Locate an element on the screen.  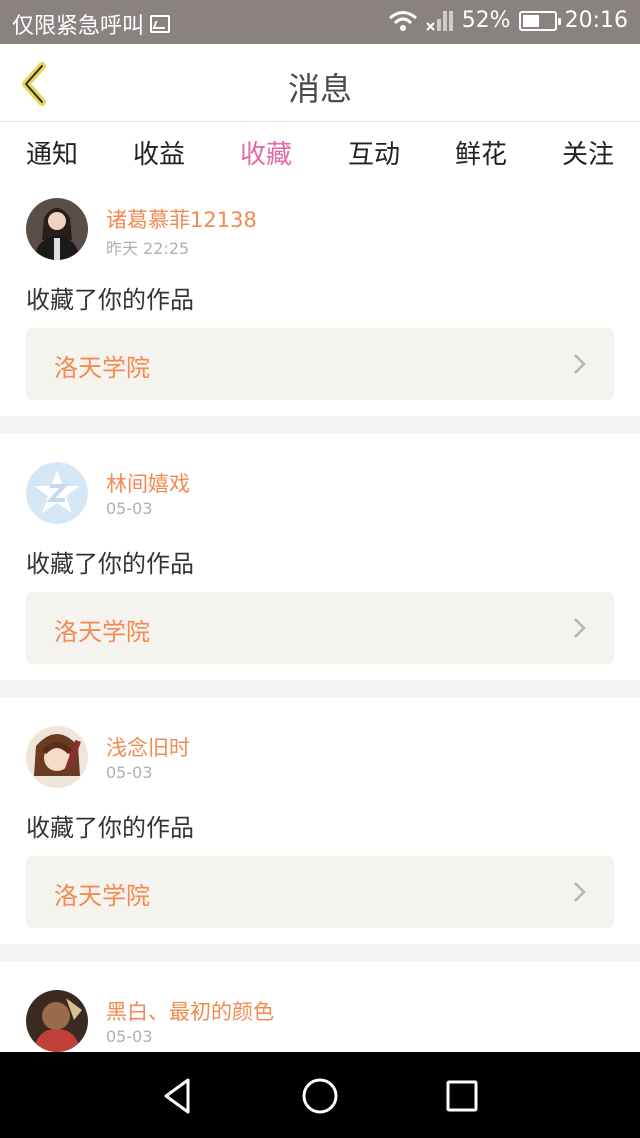
user-name: 诸葛慕菲12138 is located at coordinates (181, 219).